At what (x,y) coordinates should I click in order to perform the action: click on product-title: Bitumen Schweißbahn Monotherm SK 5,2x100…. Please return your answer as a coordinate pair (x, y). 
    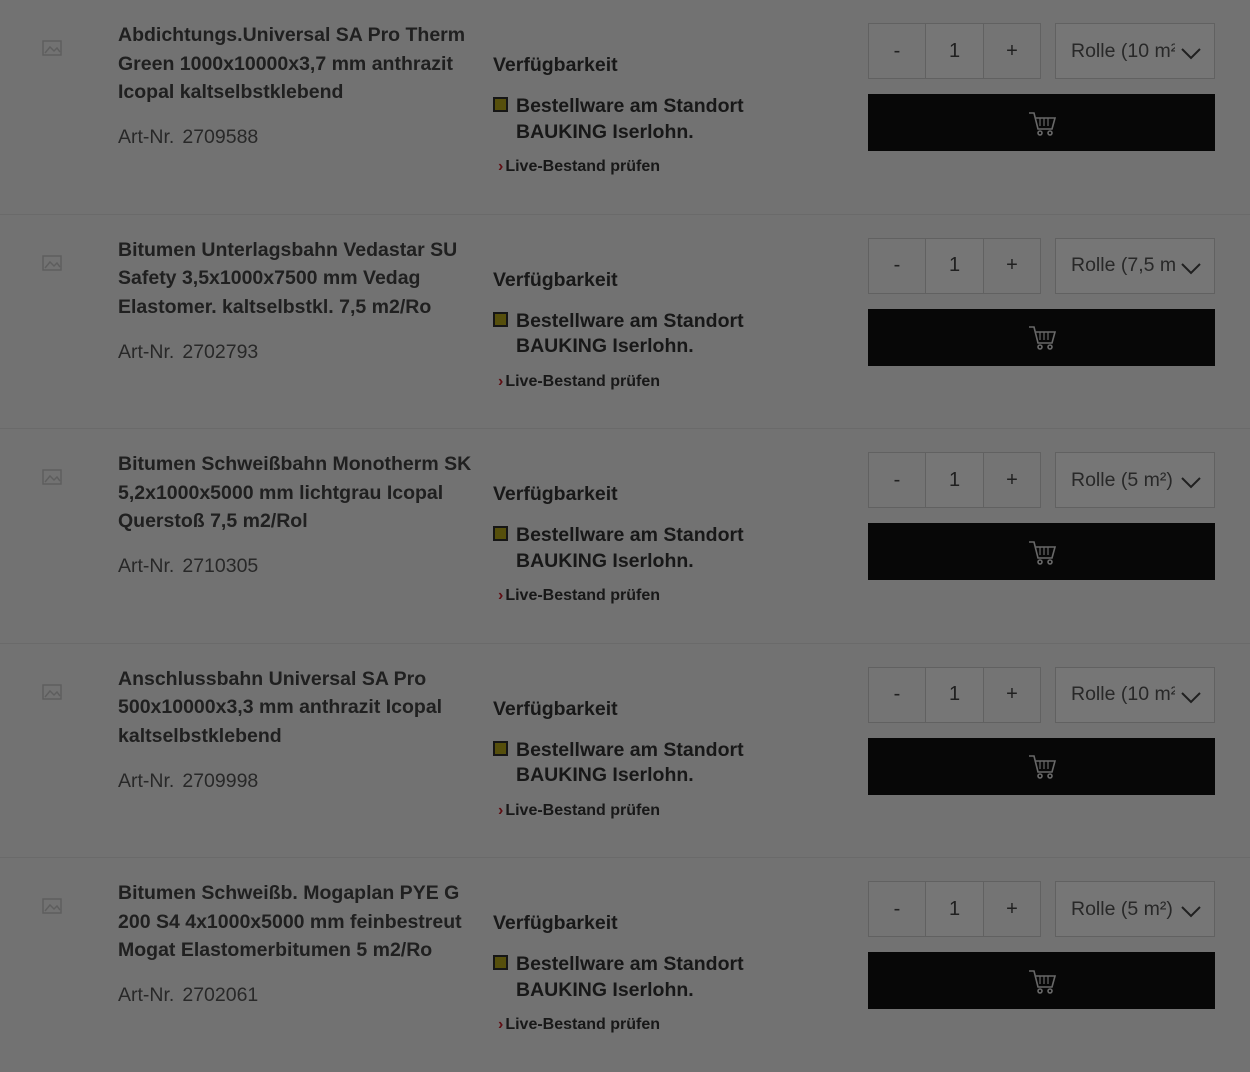
    Looking at the image, I should click on (295, 493).